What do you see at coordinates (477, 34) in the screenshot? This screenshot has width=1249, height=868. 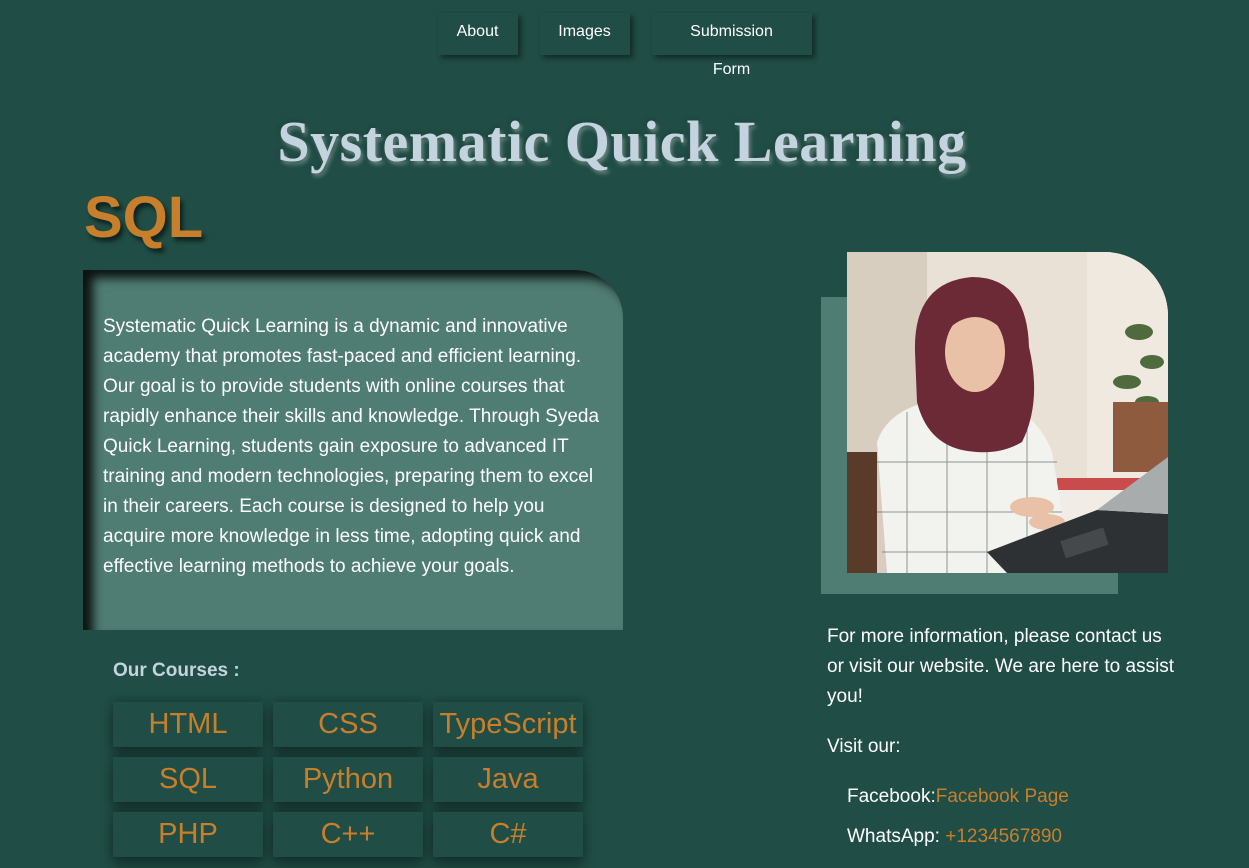 I see `nav-about-button: About` at bounding box center [477, 34].